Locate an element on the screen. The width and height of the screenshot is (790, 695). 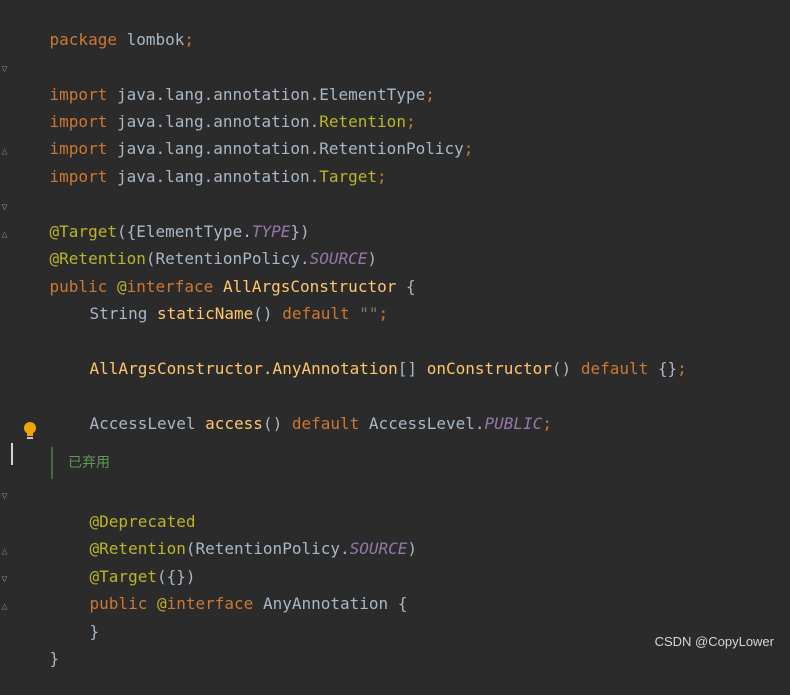
code-line-target-annotation: @Target({ElementType.TYPE}) is located at coordinates (160, 218).